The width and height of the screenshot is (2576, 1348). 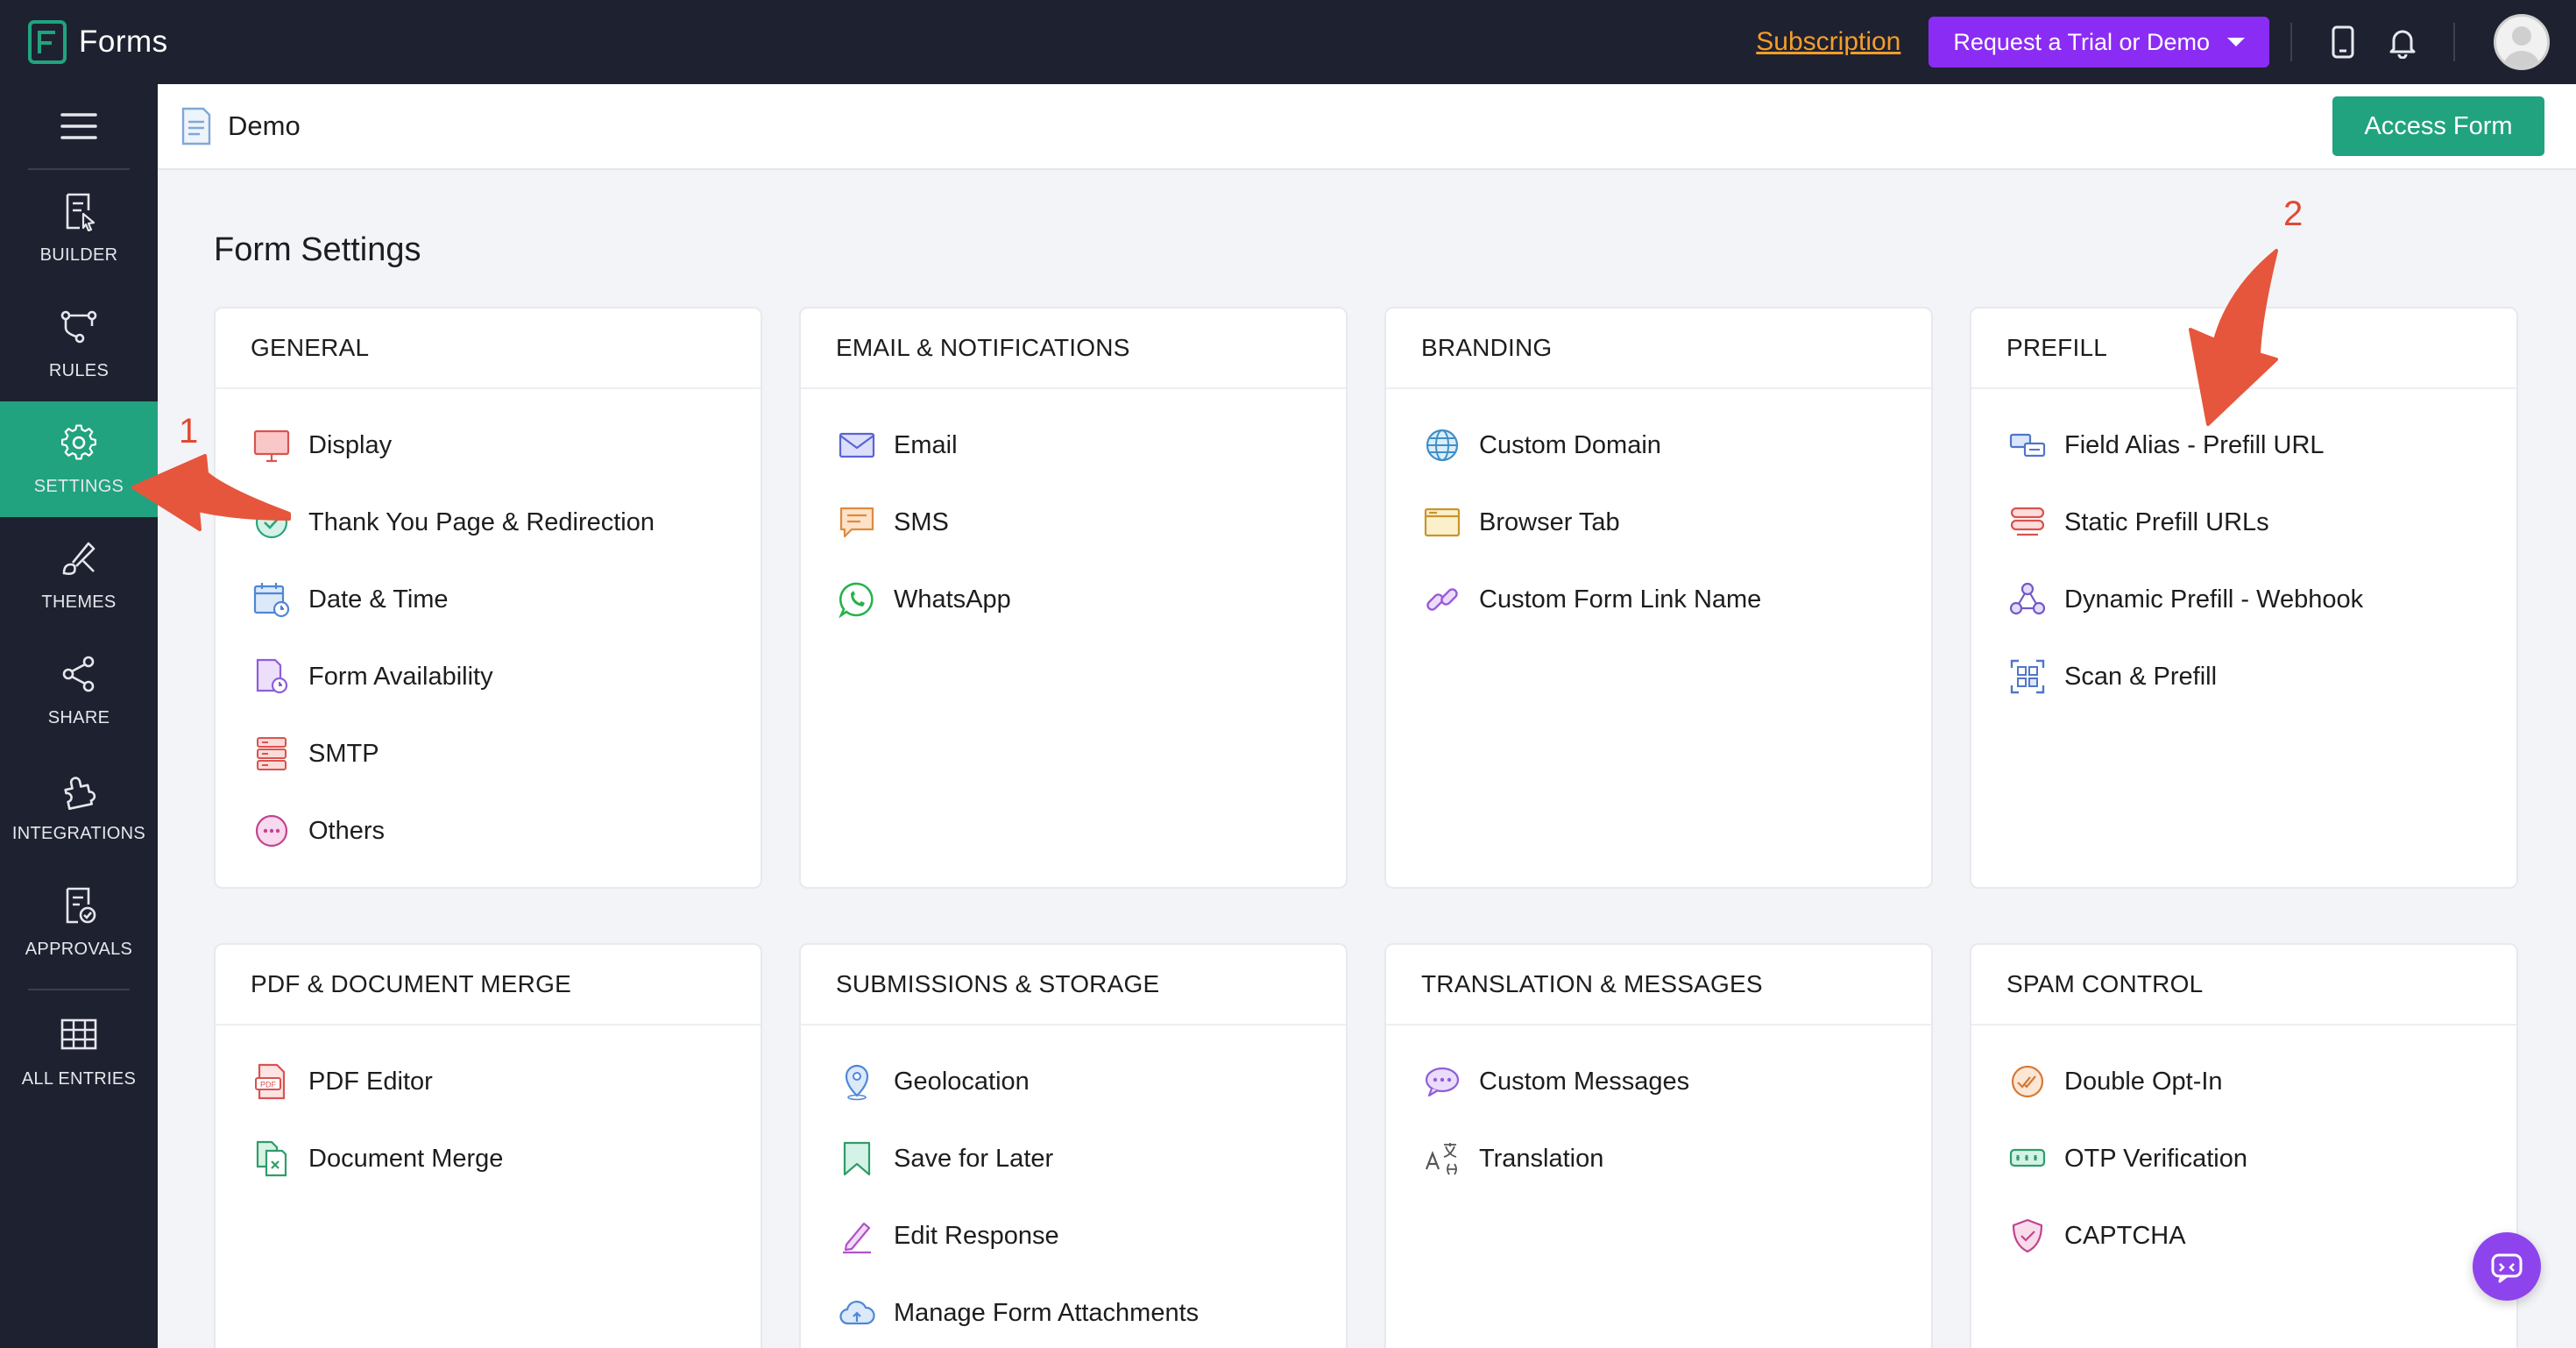 I want to click on setting-item-custom-domain: Custom Domain, so click(x=1658, y=445).